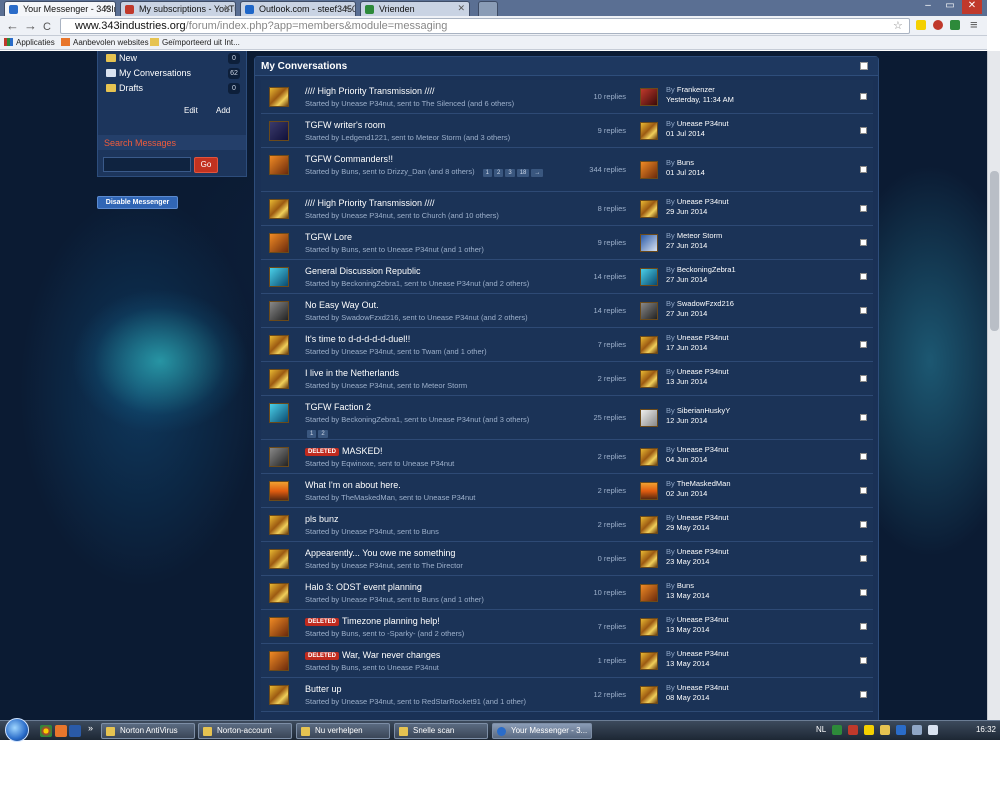 Image resolution: width=1000 pixels, height=786 pixels. What do you see at coordinates (176, 60) in the screenshot?
I see `folder-new: New 0` at bounding box center [176, 60].